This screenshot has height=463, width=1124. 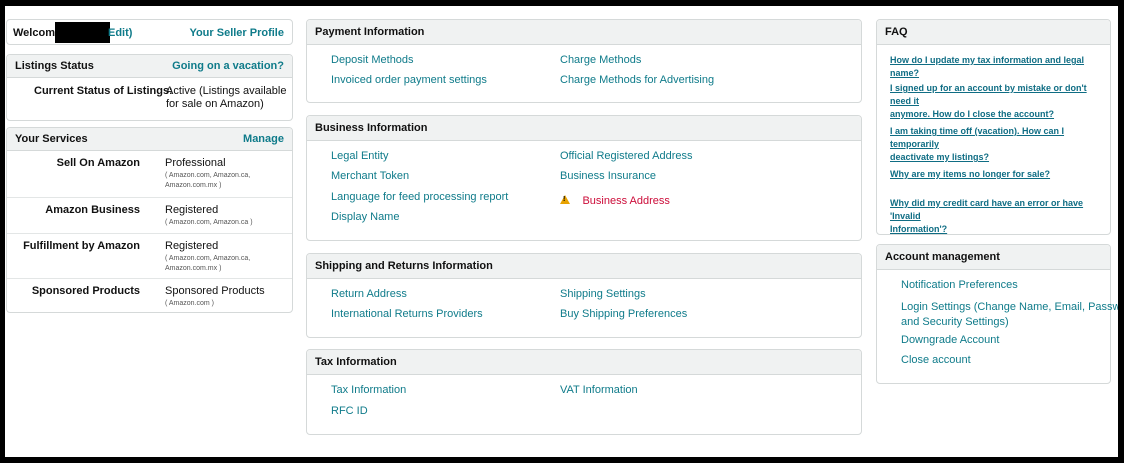 I want to click on current-status-label: Current Status of Listings:, so click(x=103, y=91).